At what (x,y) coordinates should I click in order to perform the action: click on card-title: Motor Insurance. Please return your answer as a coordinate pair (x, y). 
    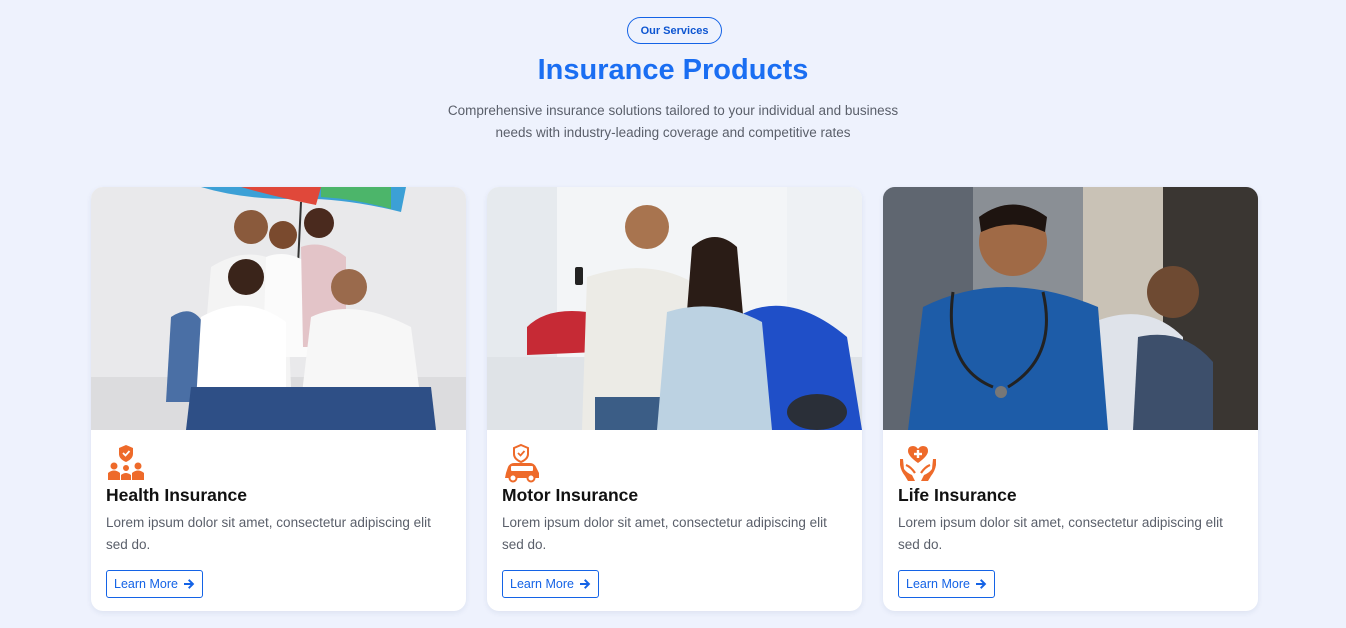
    Looking at the image, I should click on (570, 495).